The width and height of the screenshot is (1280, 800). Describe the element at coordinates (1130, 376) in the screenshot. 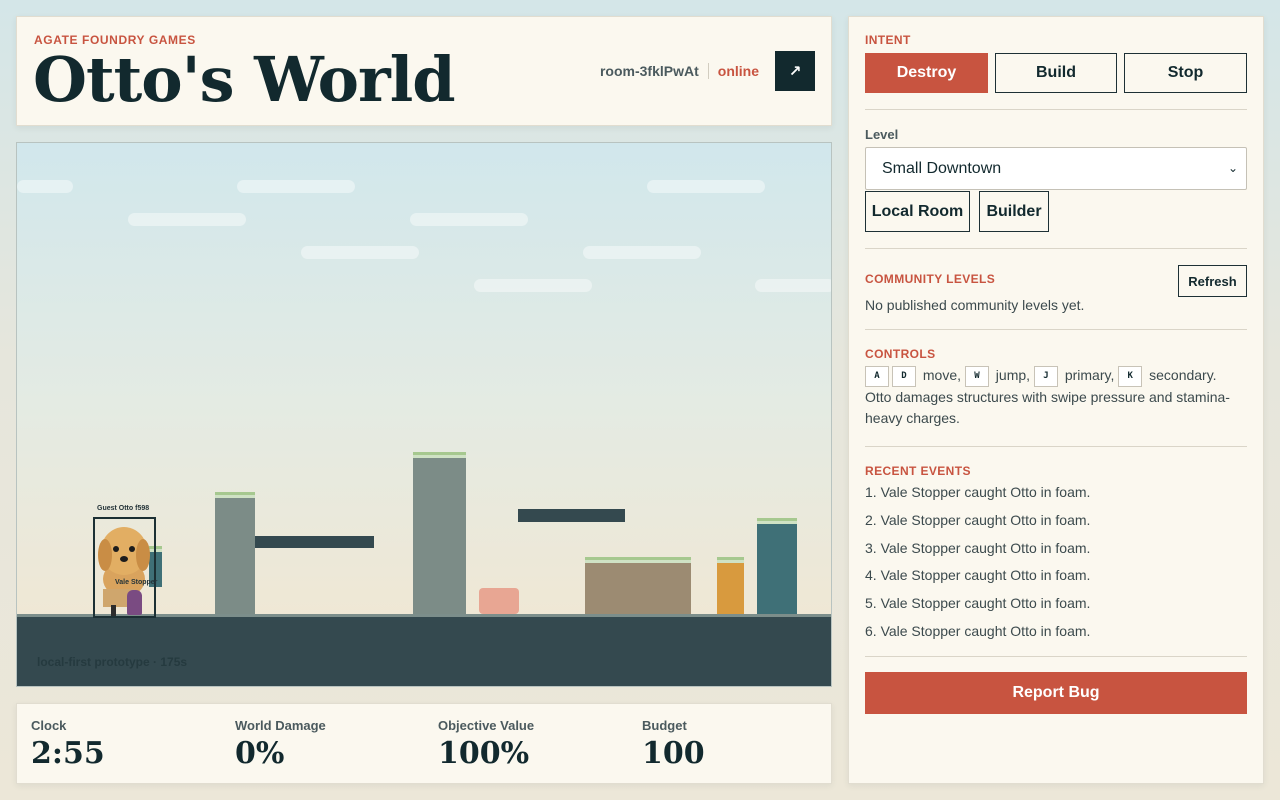

I see `key-k: K` at that location.